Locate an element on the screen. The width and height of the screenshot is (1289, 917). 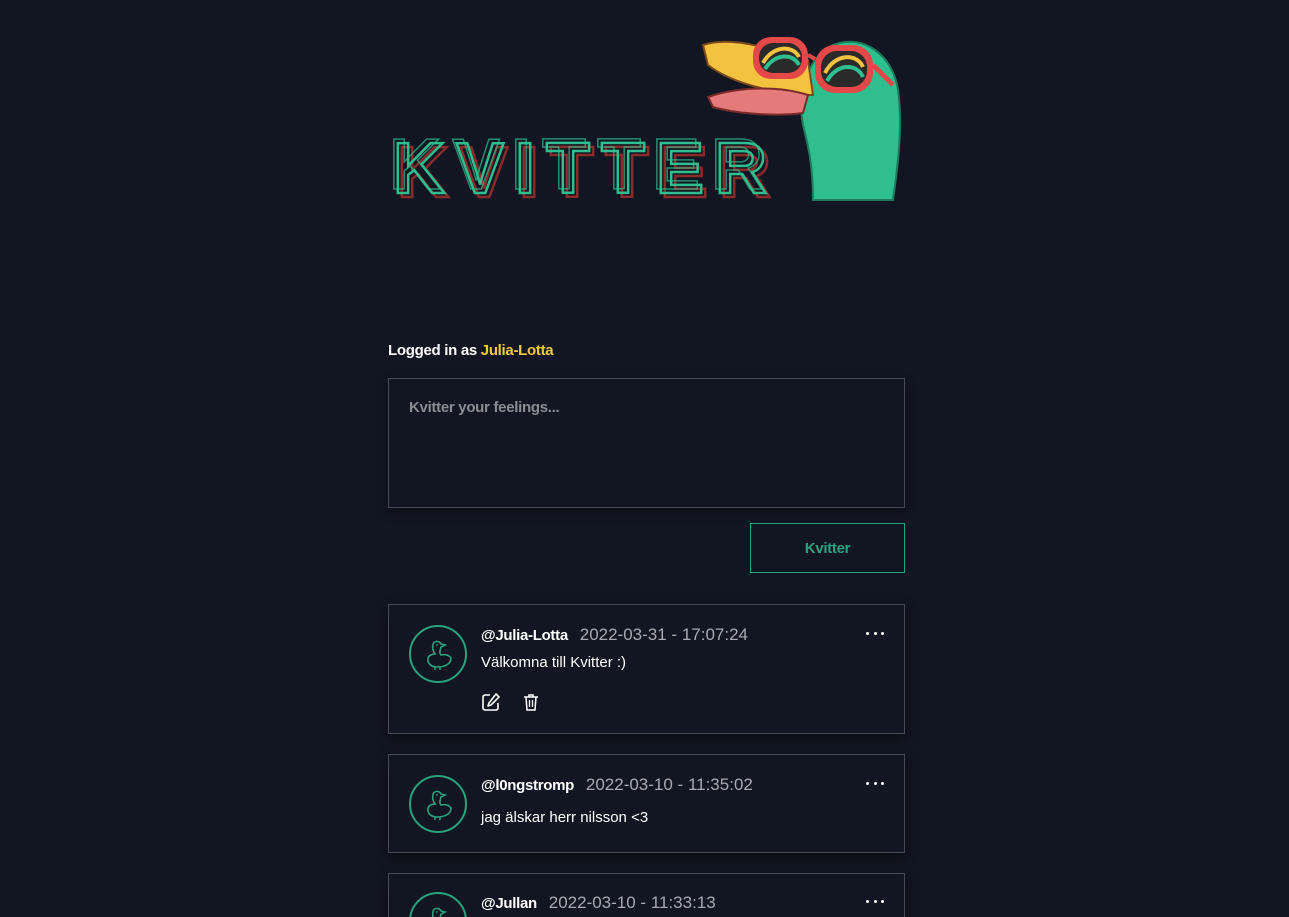
post-timestamp: 2022-03-10 - 11:33:13 is located at coordinates (632, 902).